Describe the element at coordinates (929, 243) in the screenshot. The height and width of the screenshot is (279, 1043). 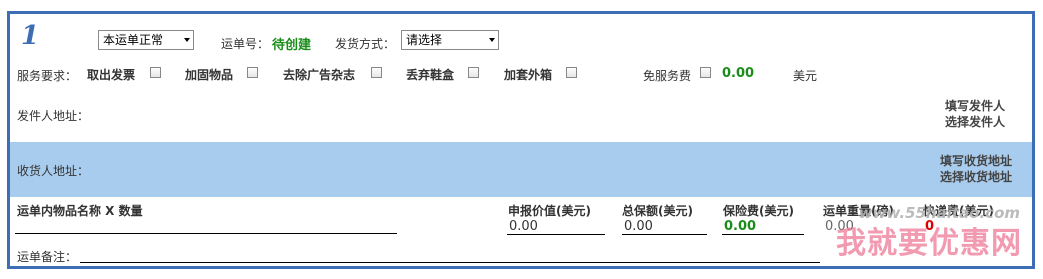
I see `watermark-logo: 我就要优惠网` at that location.